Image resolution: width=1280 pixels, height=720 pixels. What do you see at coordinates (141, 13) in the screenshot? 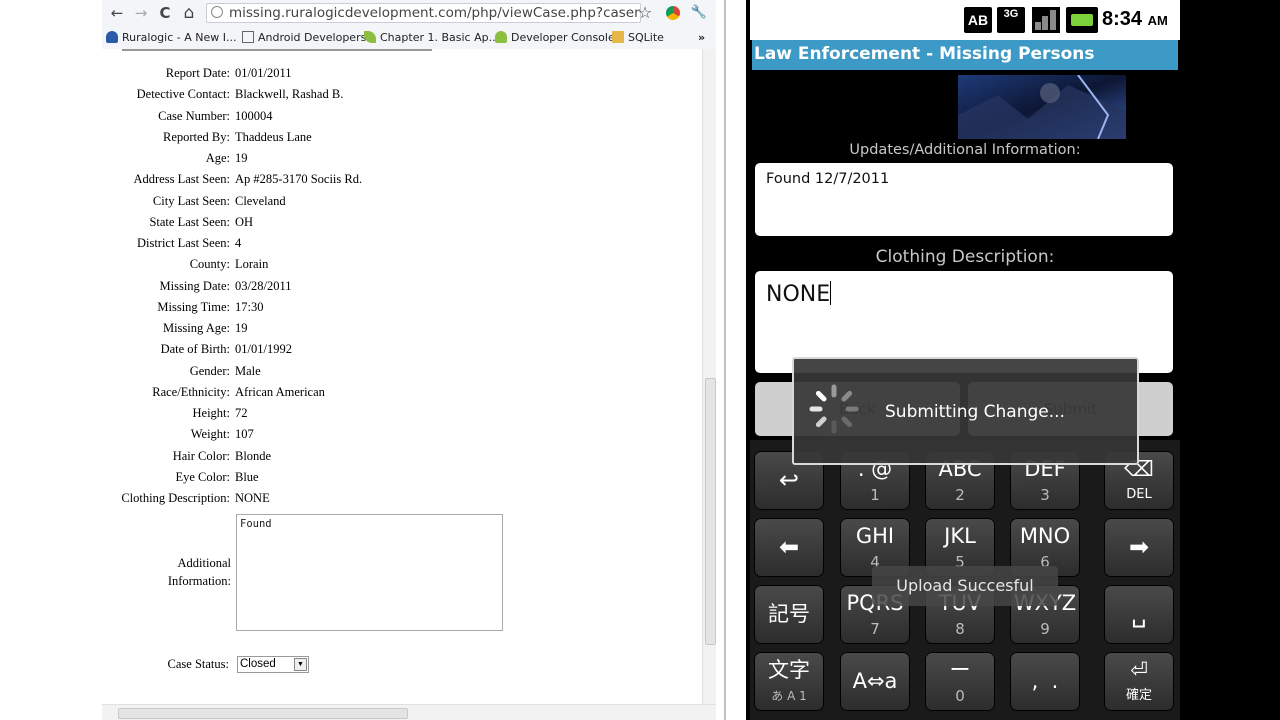
I see `forward-arrow-icon: →` at bounding box center [141, 13].